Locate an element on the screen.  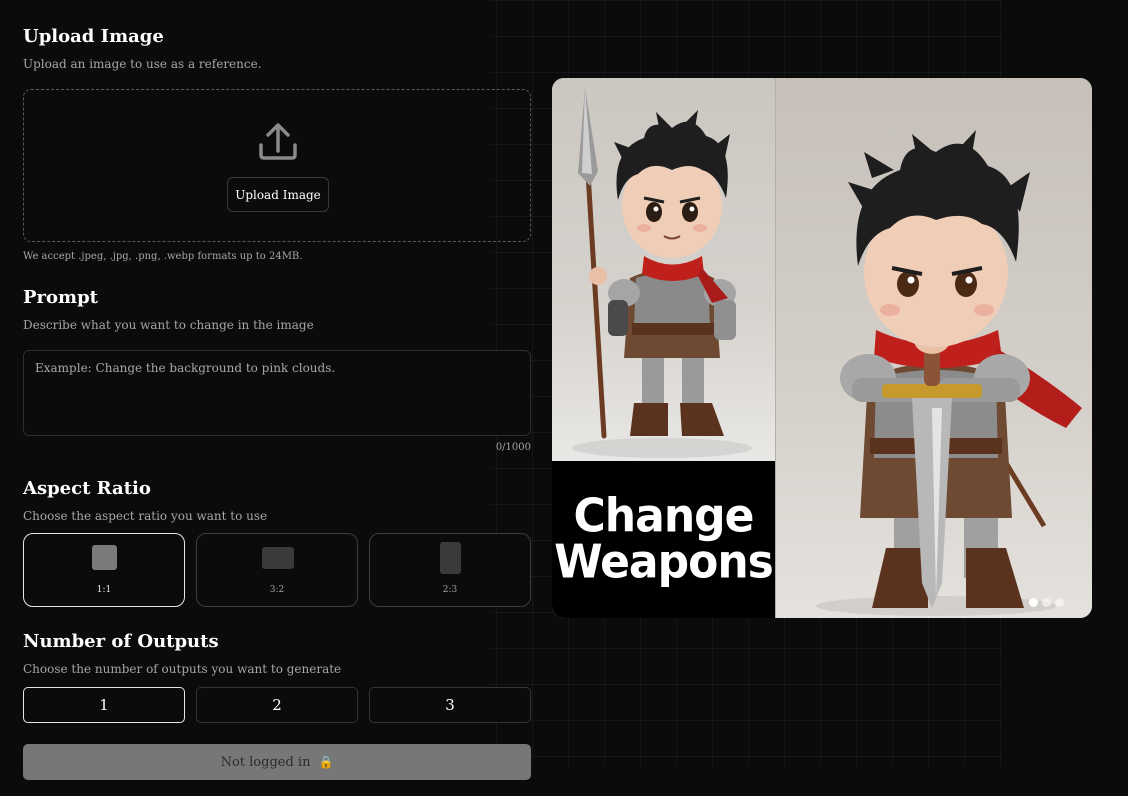
prompt-title: Prompt is located at coordinates (60, 297).